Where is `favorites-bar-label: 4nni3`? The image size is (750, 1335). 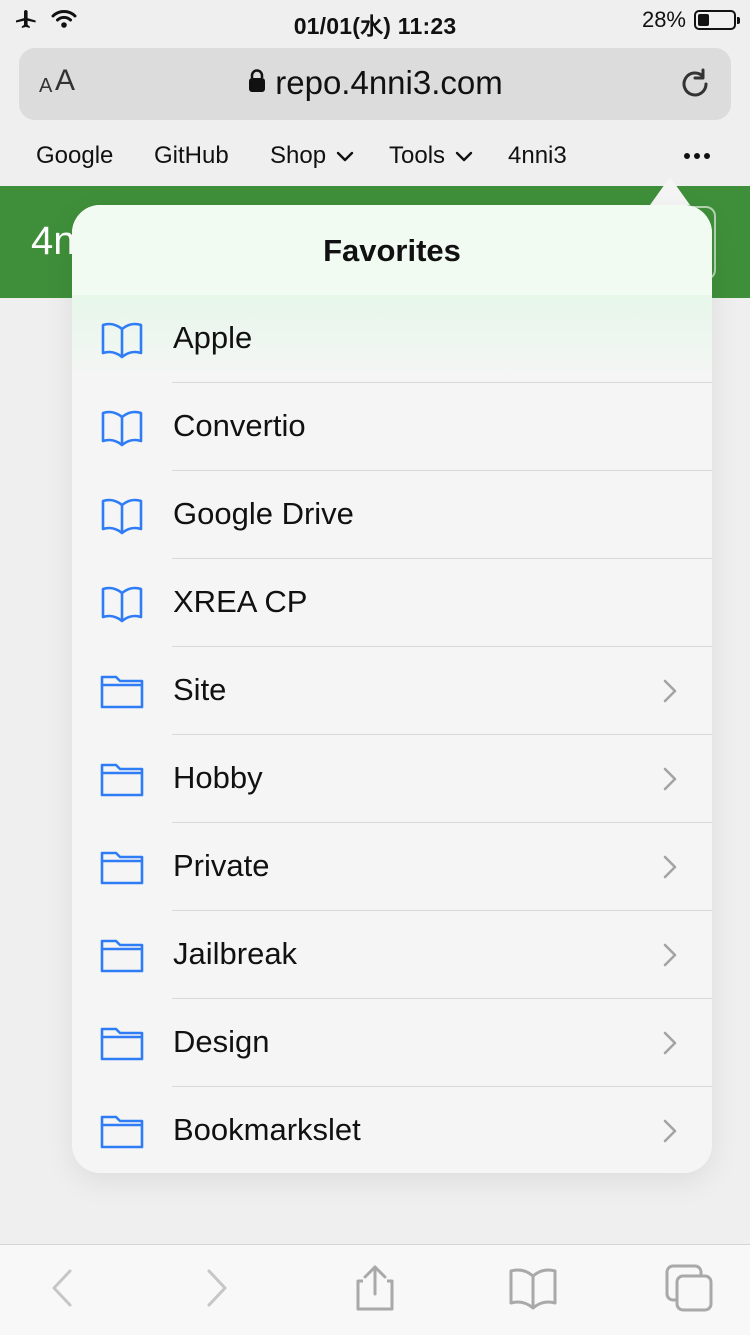
favorites-bar-label: 4nni3 is located at coordinates (537, 155).